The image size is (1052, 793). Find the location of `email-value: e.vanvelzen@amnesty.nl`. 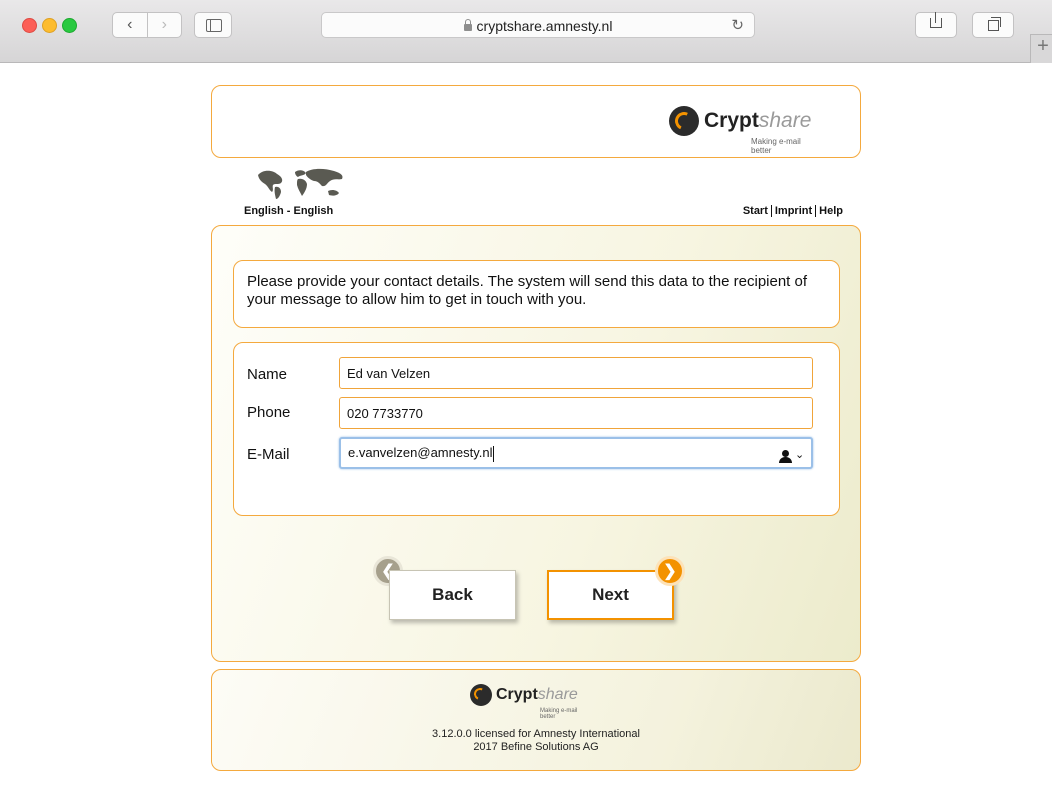

email-value: e.vanvelzen@amnesty.nl is located at coordinates (420, 452).